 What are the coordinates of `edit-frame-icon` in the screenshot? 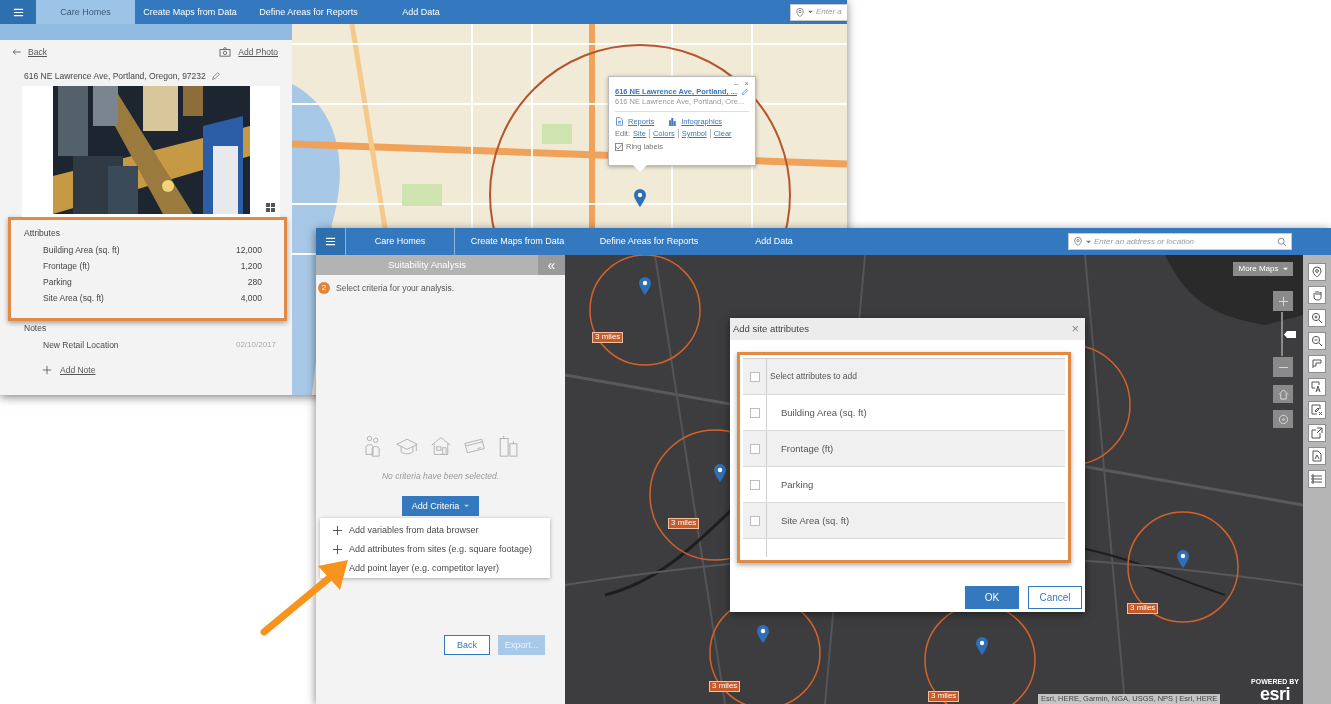 It's located at (1317, 410).